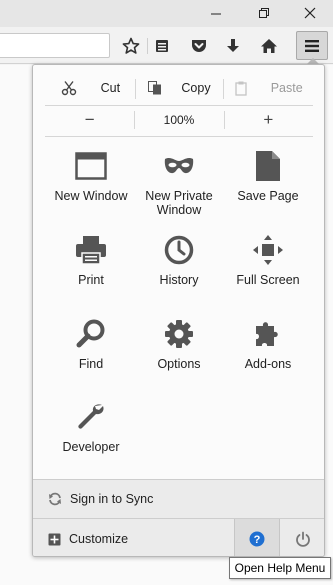 The image size is (333, 585). Describe the element at coordinates (179, 250) in the screenshot. I see `clock-icon` at that location.